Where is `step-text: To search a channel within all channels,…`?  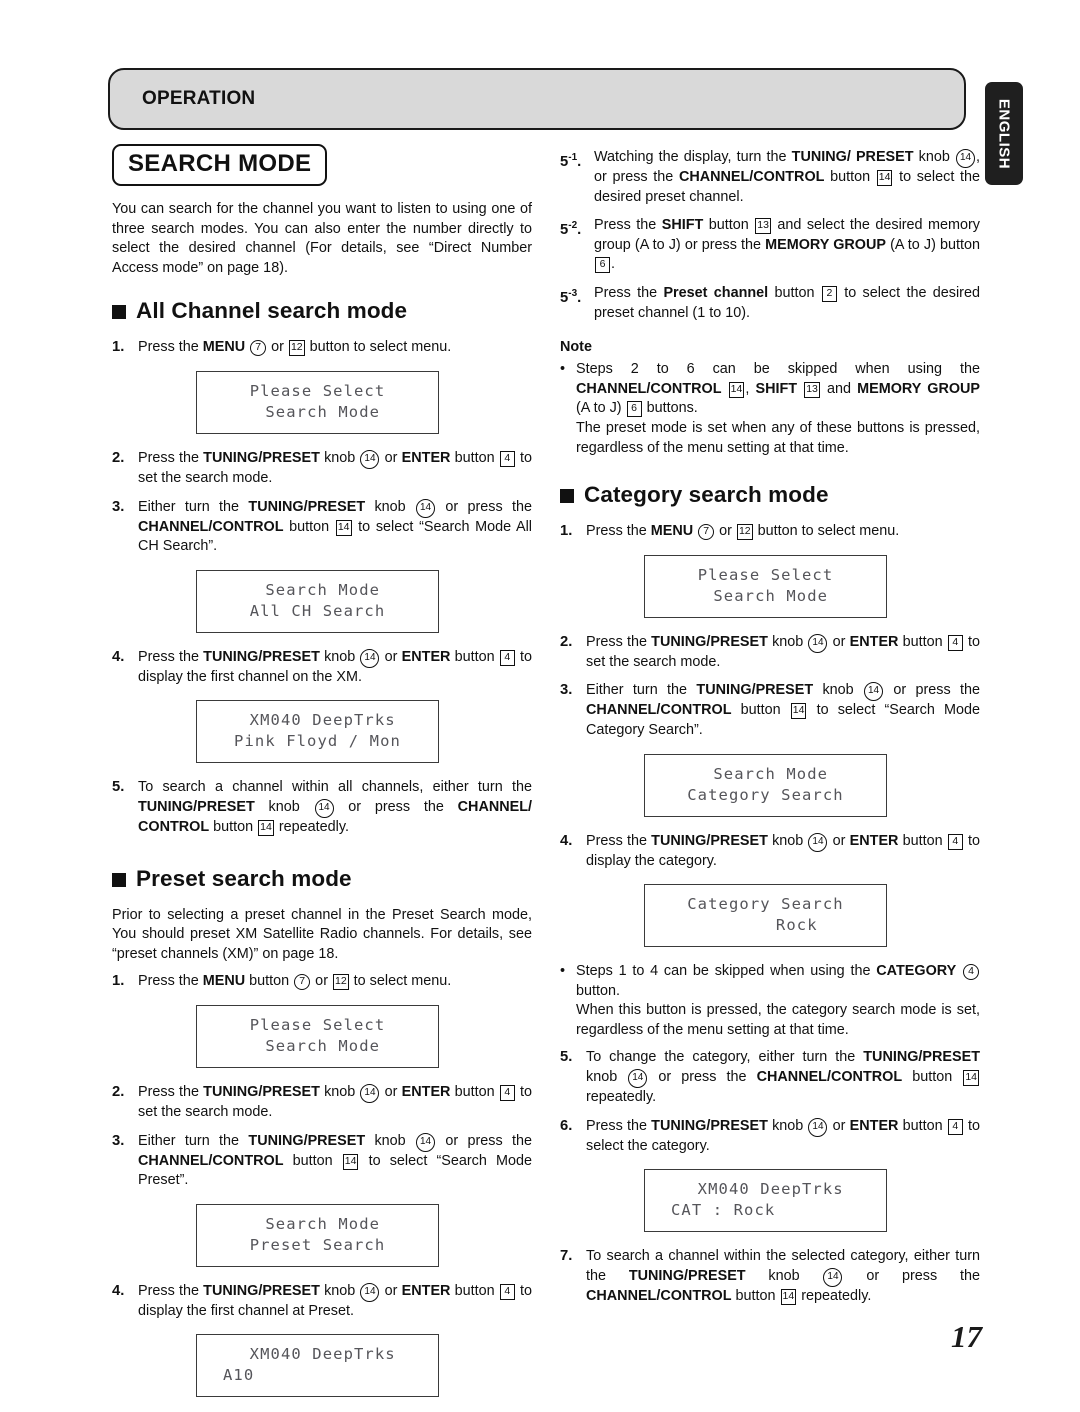
step-text: To search a channel within all channels,… is located at coordinates (335, 807).